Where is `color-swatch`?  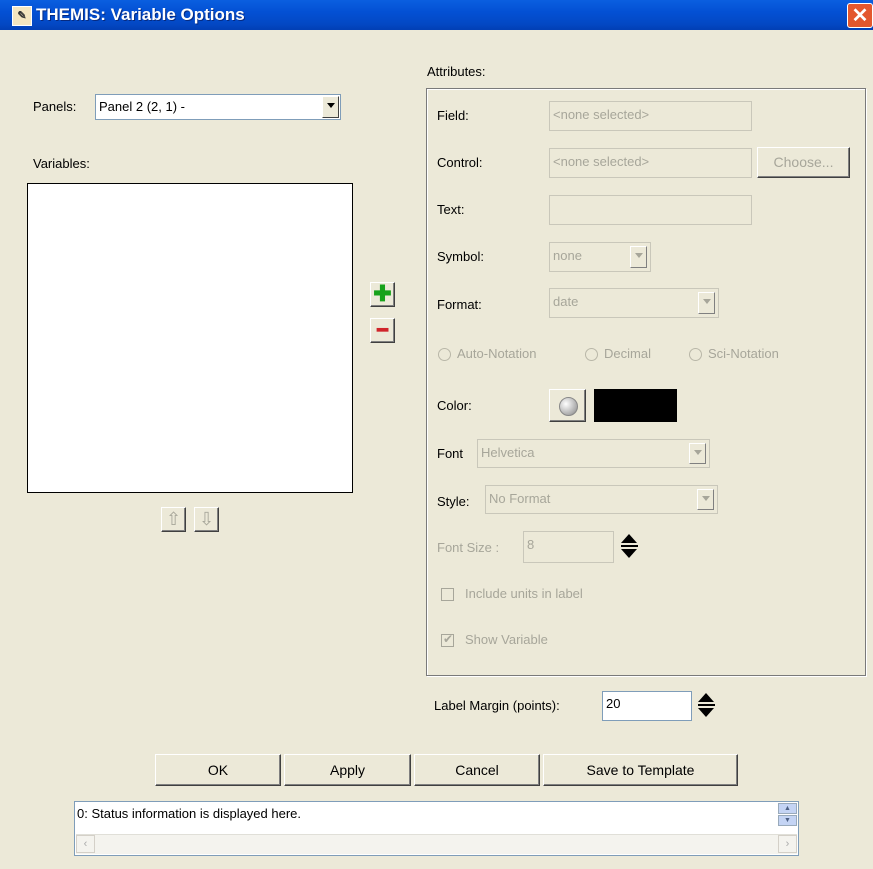 color-swatch is located at coordinates (635, 405).